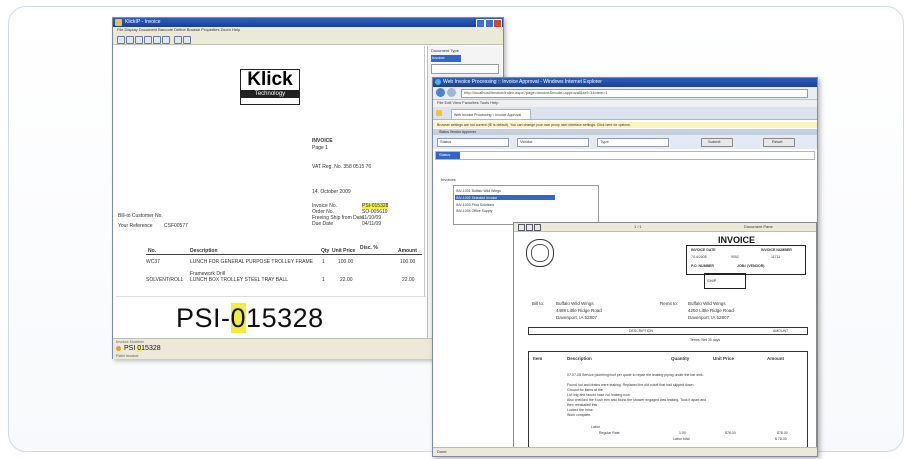  I want to click on regular-rate-label: Regular Rate, so click(609, 433).